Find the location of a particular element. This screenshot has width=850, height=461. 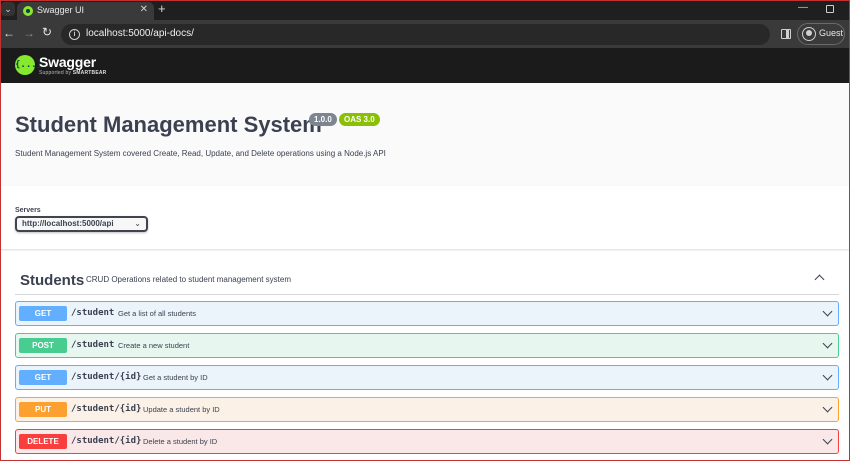

servers-section: Servers http://localhost:5000/api ⌄ is located at coordinates (425, 217).